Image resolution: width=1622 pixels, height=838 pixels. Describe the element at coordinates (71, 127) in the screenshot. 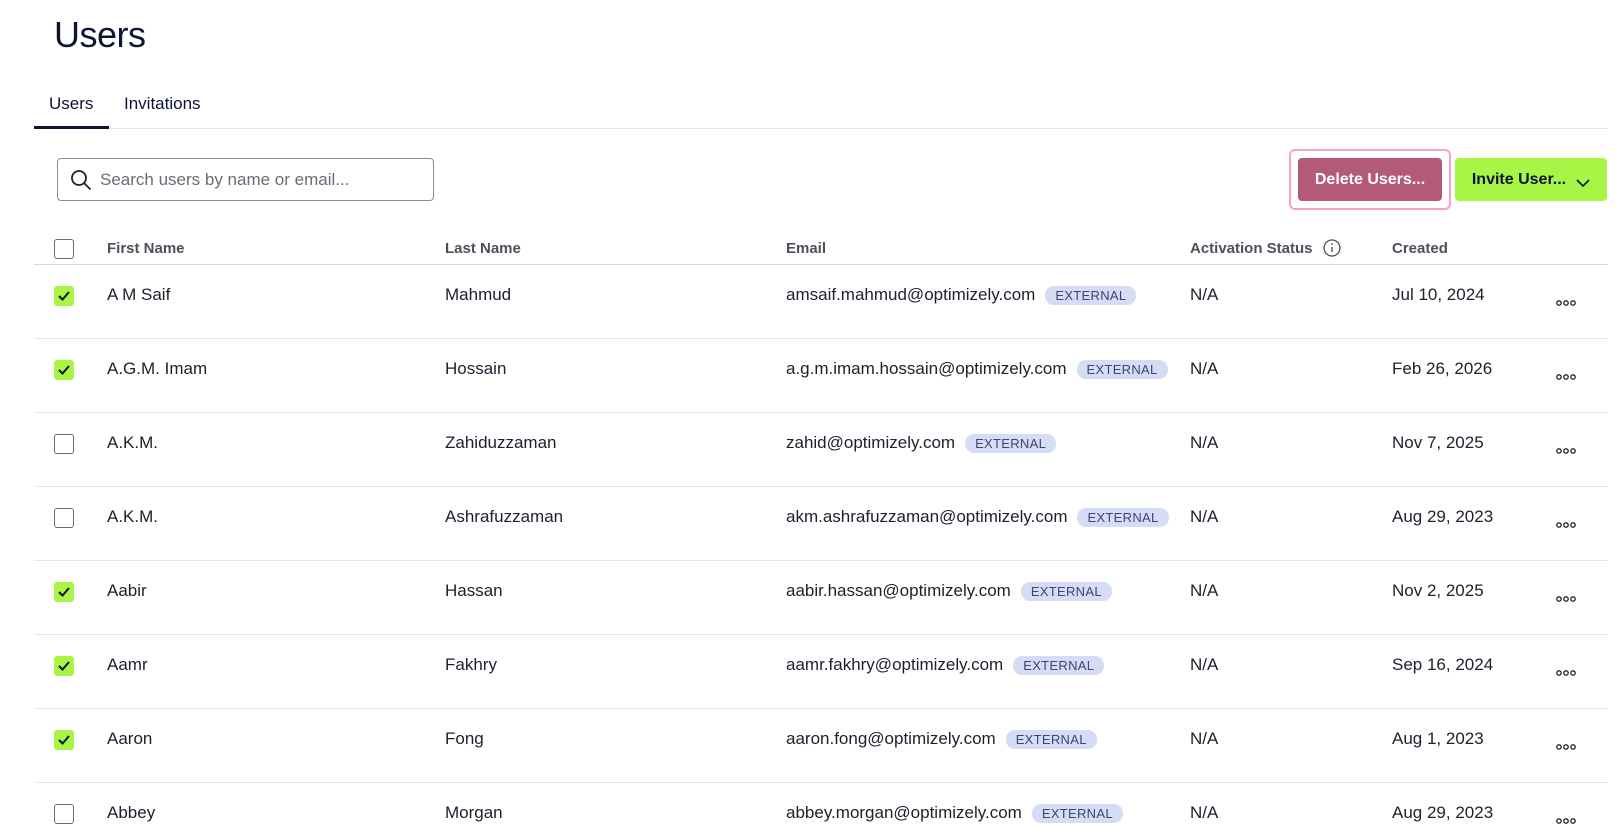

I see `active-tab-indicator` at that location.